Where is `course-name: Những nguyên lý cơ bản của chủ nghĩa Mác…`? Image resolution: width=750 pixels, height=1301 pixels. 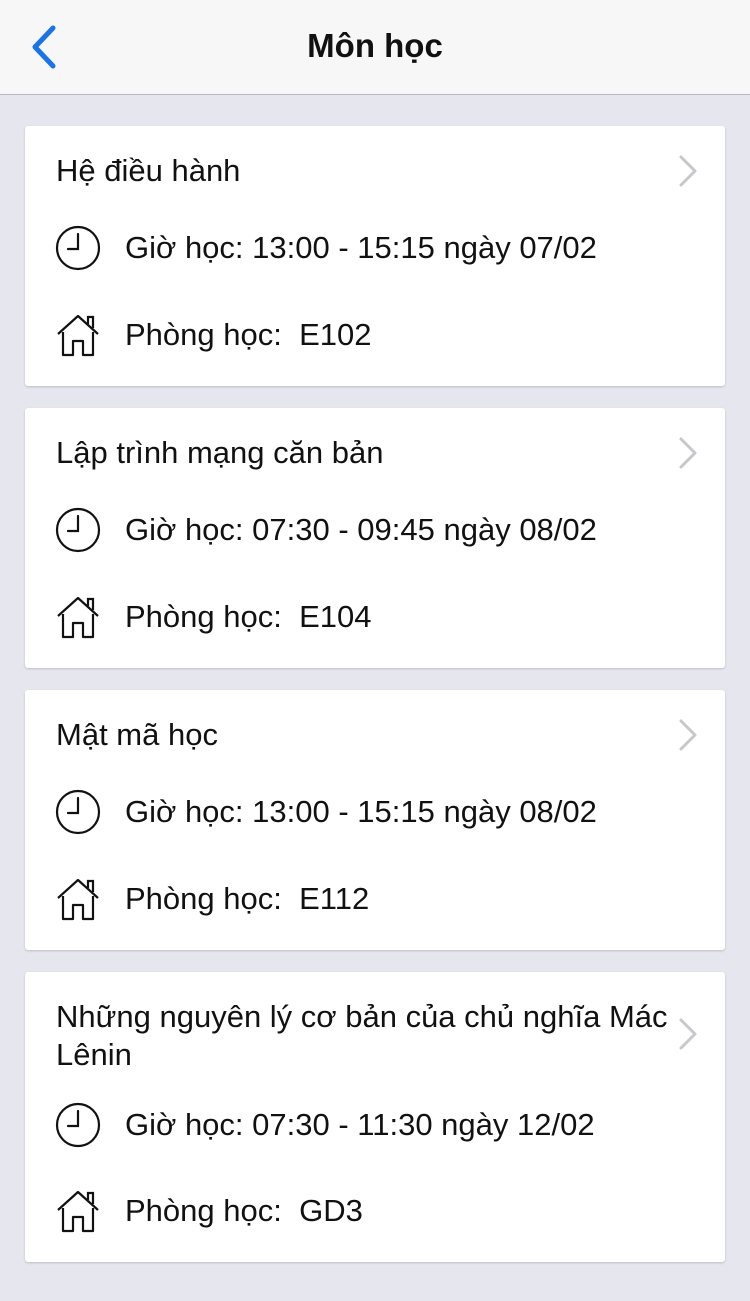
course-name: Những nguyên lý cơ bản của chủ nghĩa Mác… is located at coordinates (362, 1035).